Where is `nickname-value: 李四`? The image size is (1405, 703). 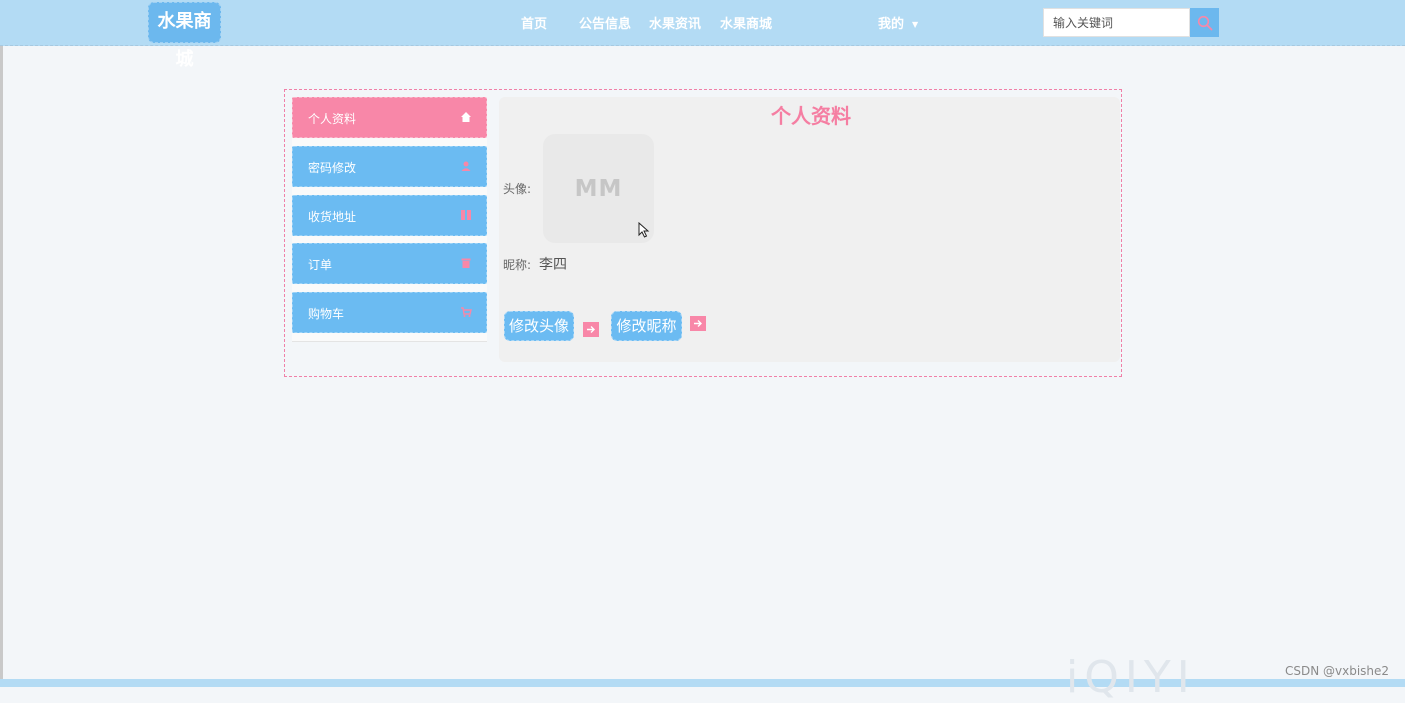
nickname-value: 李四 is located at coordinates (553, 265).